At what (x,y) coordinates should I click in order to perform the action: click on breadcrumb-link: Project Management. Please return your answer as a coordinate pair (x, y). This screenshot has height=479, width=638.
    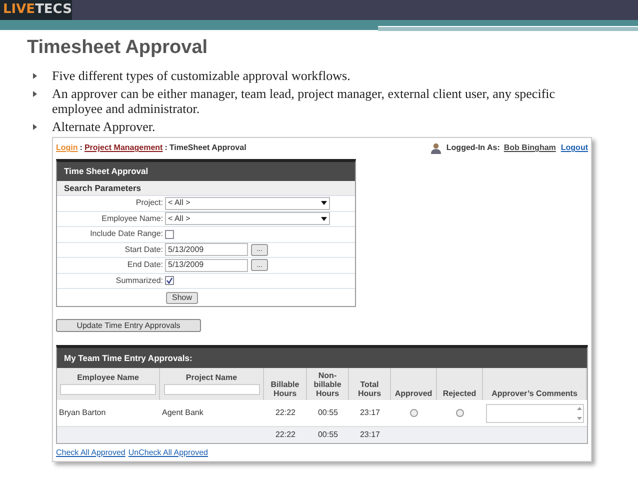
    Looking at the image, I should click on (123, 148).